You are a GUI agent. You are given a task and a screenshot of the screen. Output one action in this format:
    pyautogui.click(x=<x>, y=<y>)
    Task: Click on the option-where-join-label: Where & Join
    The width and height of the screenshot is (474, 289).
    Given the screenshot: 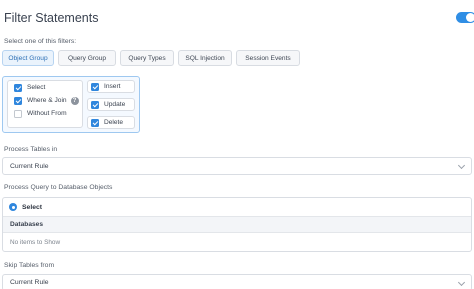 What is the action you would take?
    pyautogui.click(x=47, y=100)
    